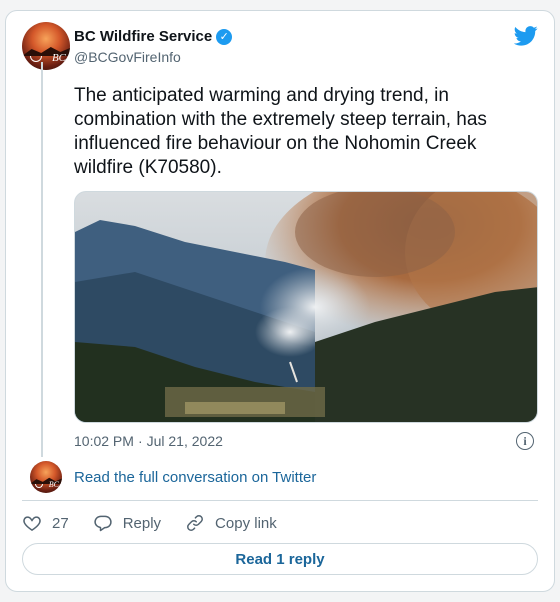 This screenshot has height=602, width=560. I want to click on avatar-crown-emblem, so click(39, 486).